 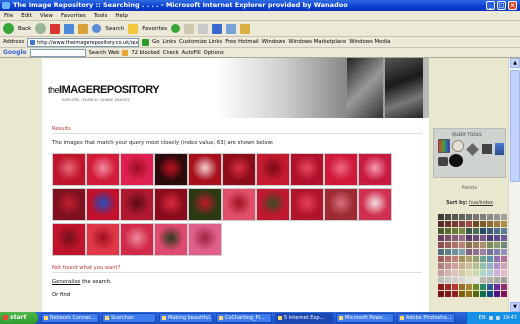 What do you see at coordinates (145, 53) in the screenshot?
I see `popup-blocked-count: 72 blocked` at bounding box center [145, 53].